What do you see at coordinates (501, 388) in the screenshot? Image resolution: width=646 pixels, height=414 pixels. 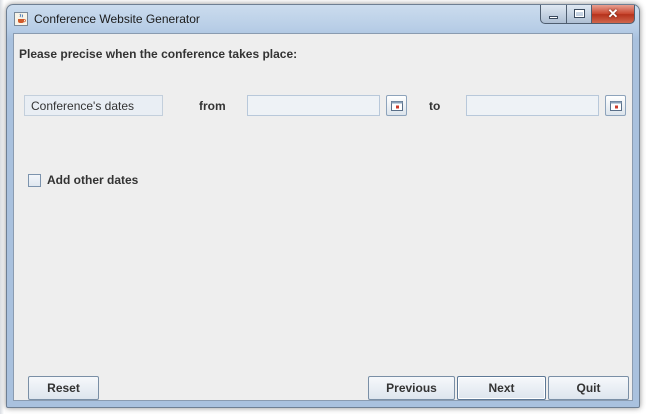 I see `next-button: Next` at bounding box center [501, 388].